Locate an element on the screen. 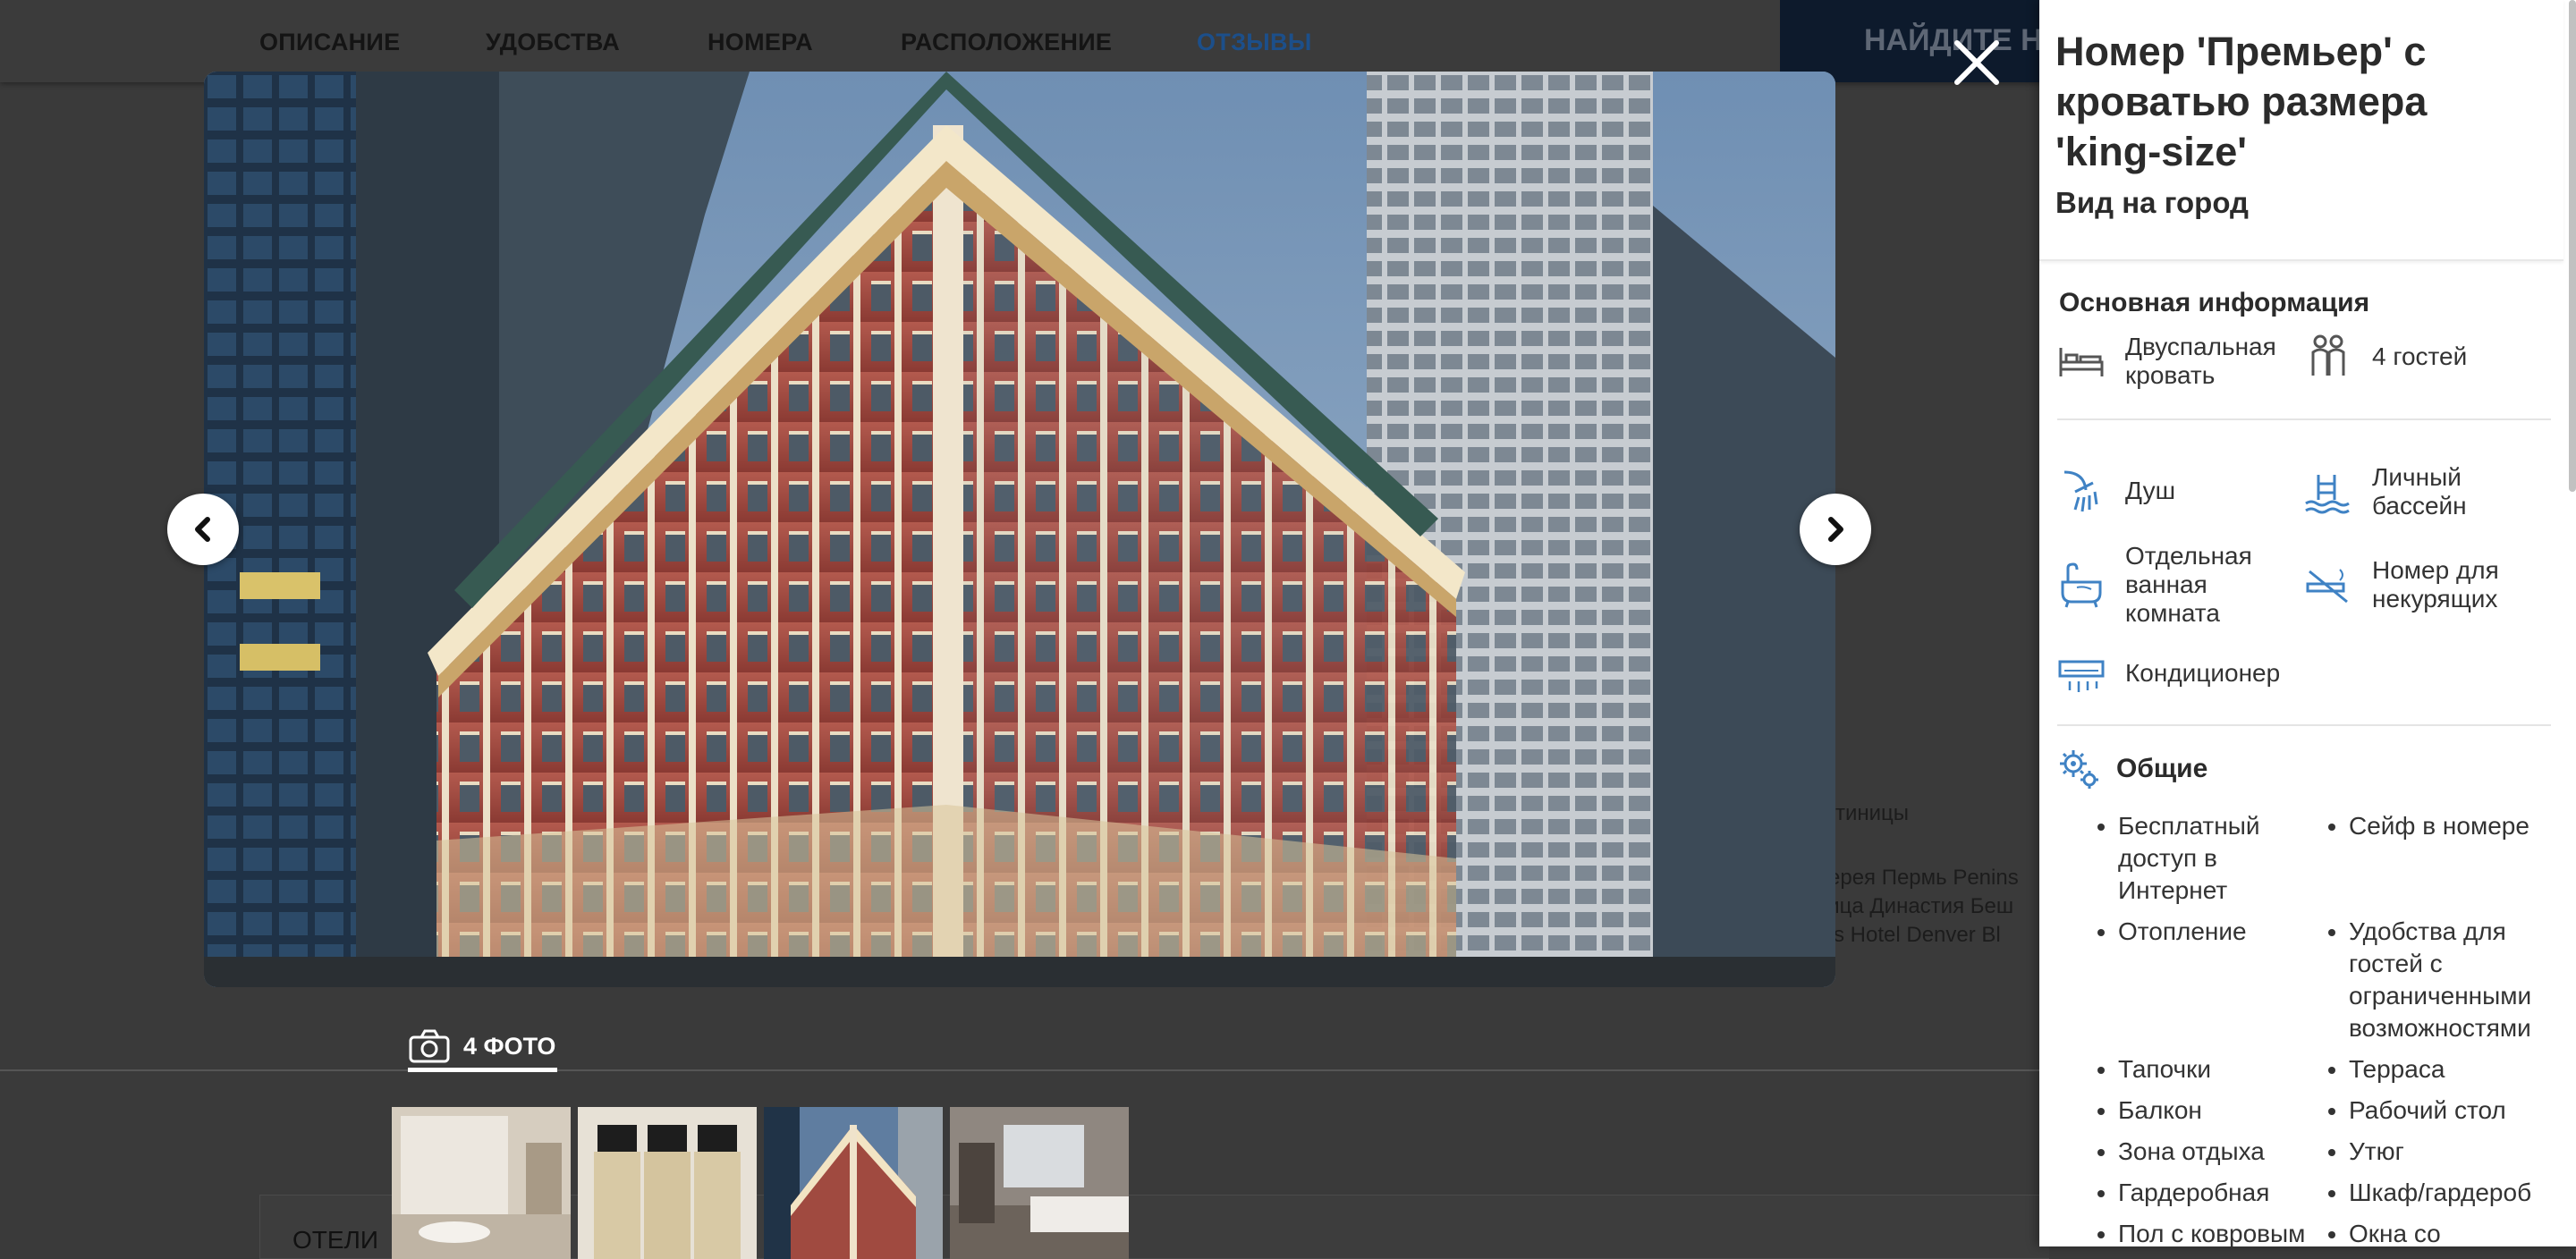 The image size is (2576, 1259). amenity-non-smoking-label: Номер для некурящих is located at coordinates (2435, 584).